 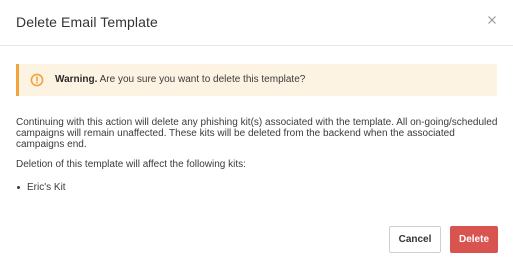 I want to click on warning-label: Warning., so click(x=76, y=79).